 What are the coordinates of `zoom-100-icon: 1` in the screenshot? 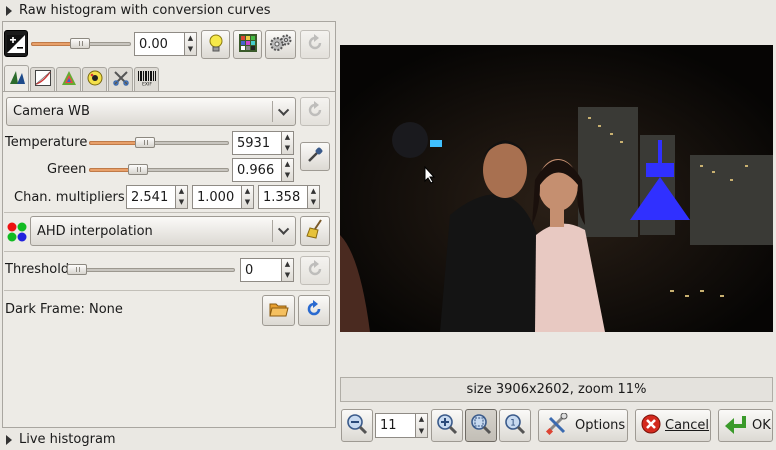 It's located at (515, 426).